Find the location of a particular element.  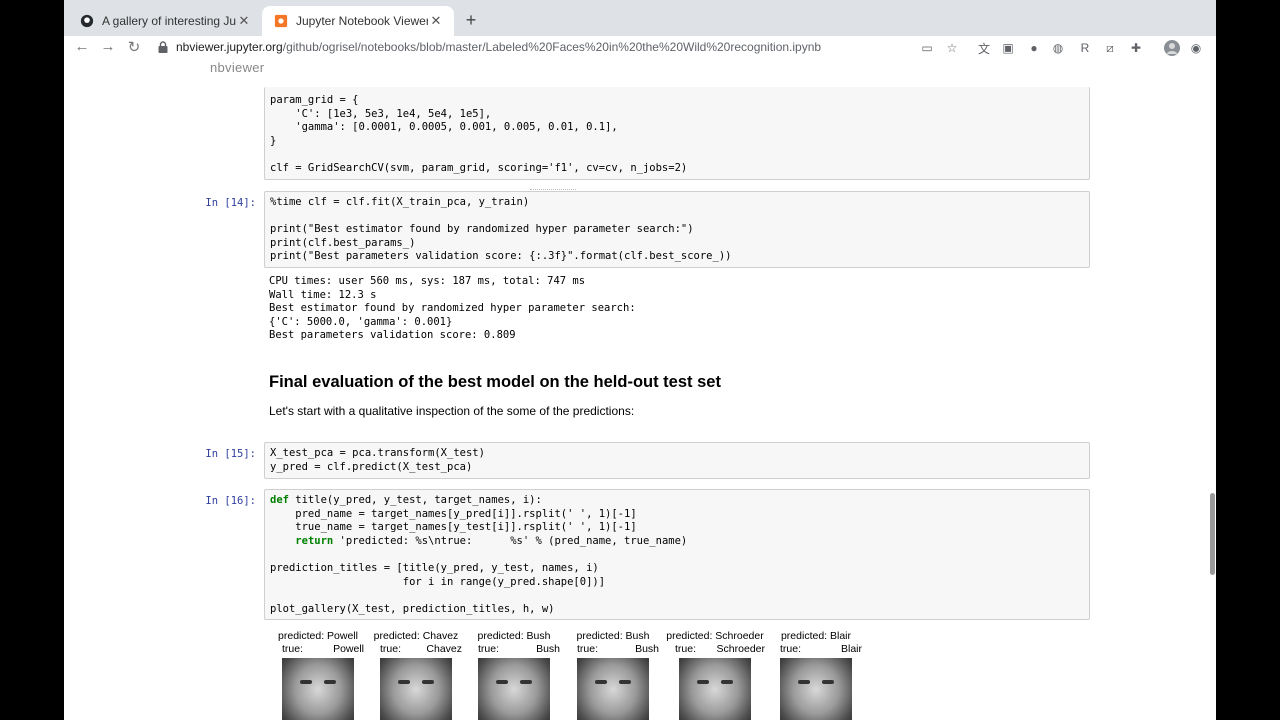

back-icon: ← is located at coordinates (82, 46).